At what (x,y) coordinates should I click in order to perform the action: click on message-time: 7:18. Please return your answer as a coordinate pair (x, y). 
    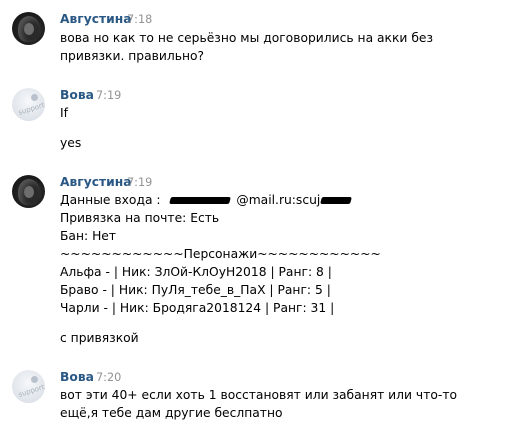
    Looking at the image, I should click on (139, 19).